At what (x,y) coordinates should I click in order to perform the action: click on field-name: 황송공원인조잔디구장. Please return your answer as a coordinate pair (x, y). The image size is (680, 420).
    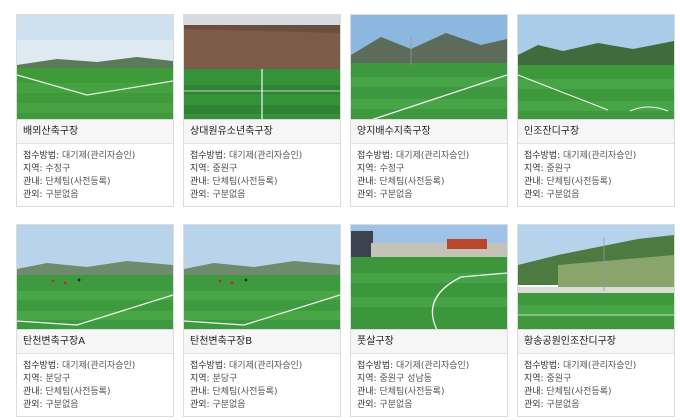
    Looking at the image, I should click on (596, 342).